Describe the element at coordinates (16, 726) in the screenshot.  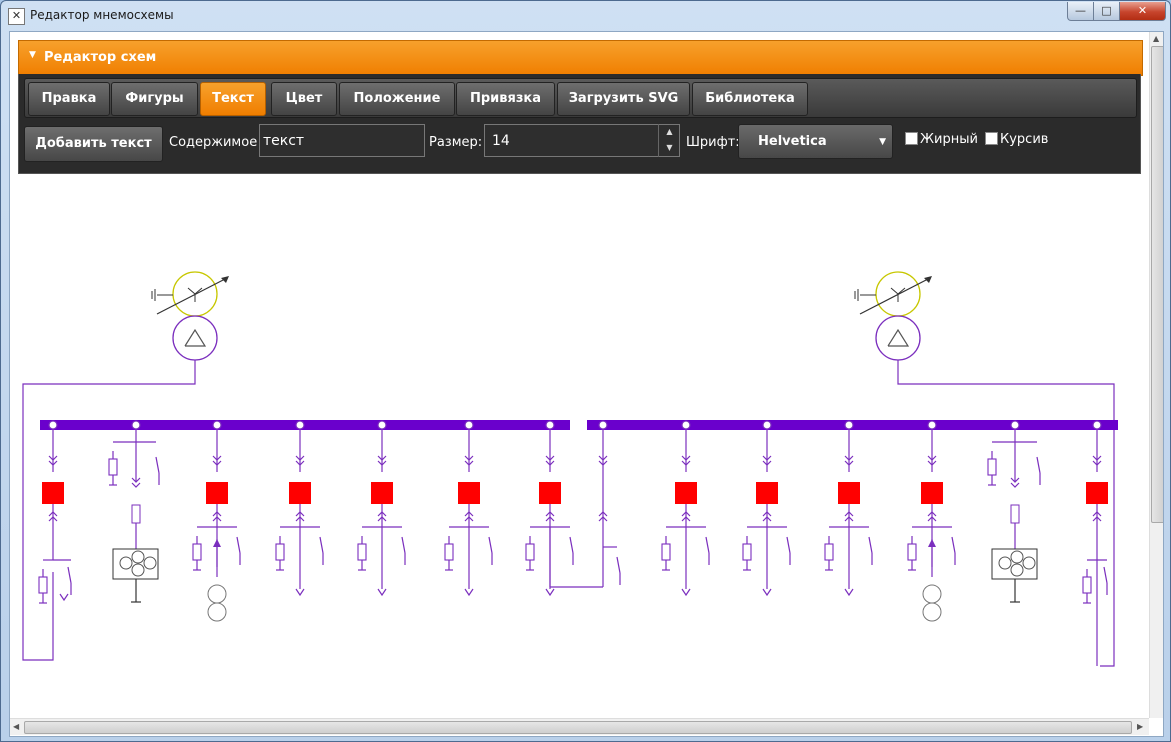
I see `scroll-left-icon: ◀` at that location.